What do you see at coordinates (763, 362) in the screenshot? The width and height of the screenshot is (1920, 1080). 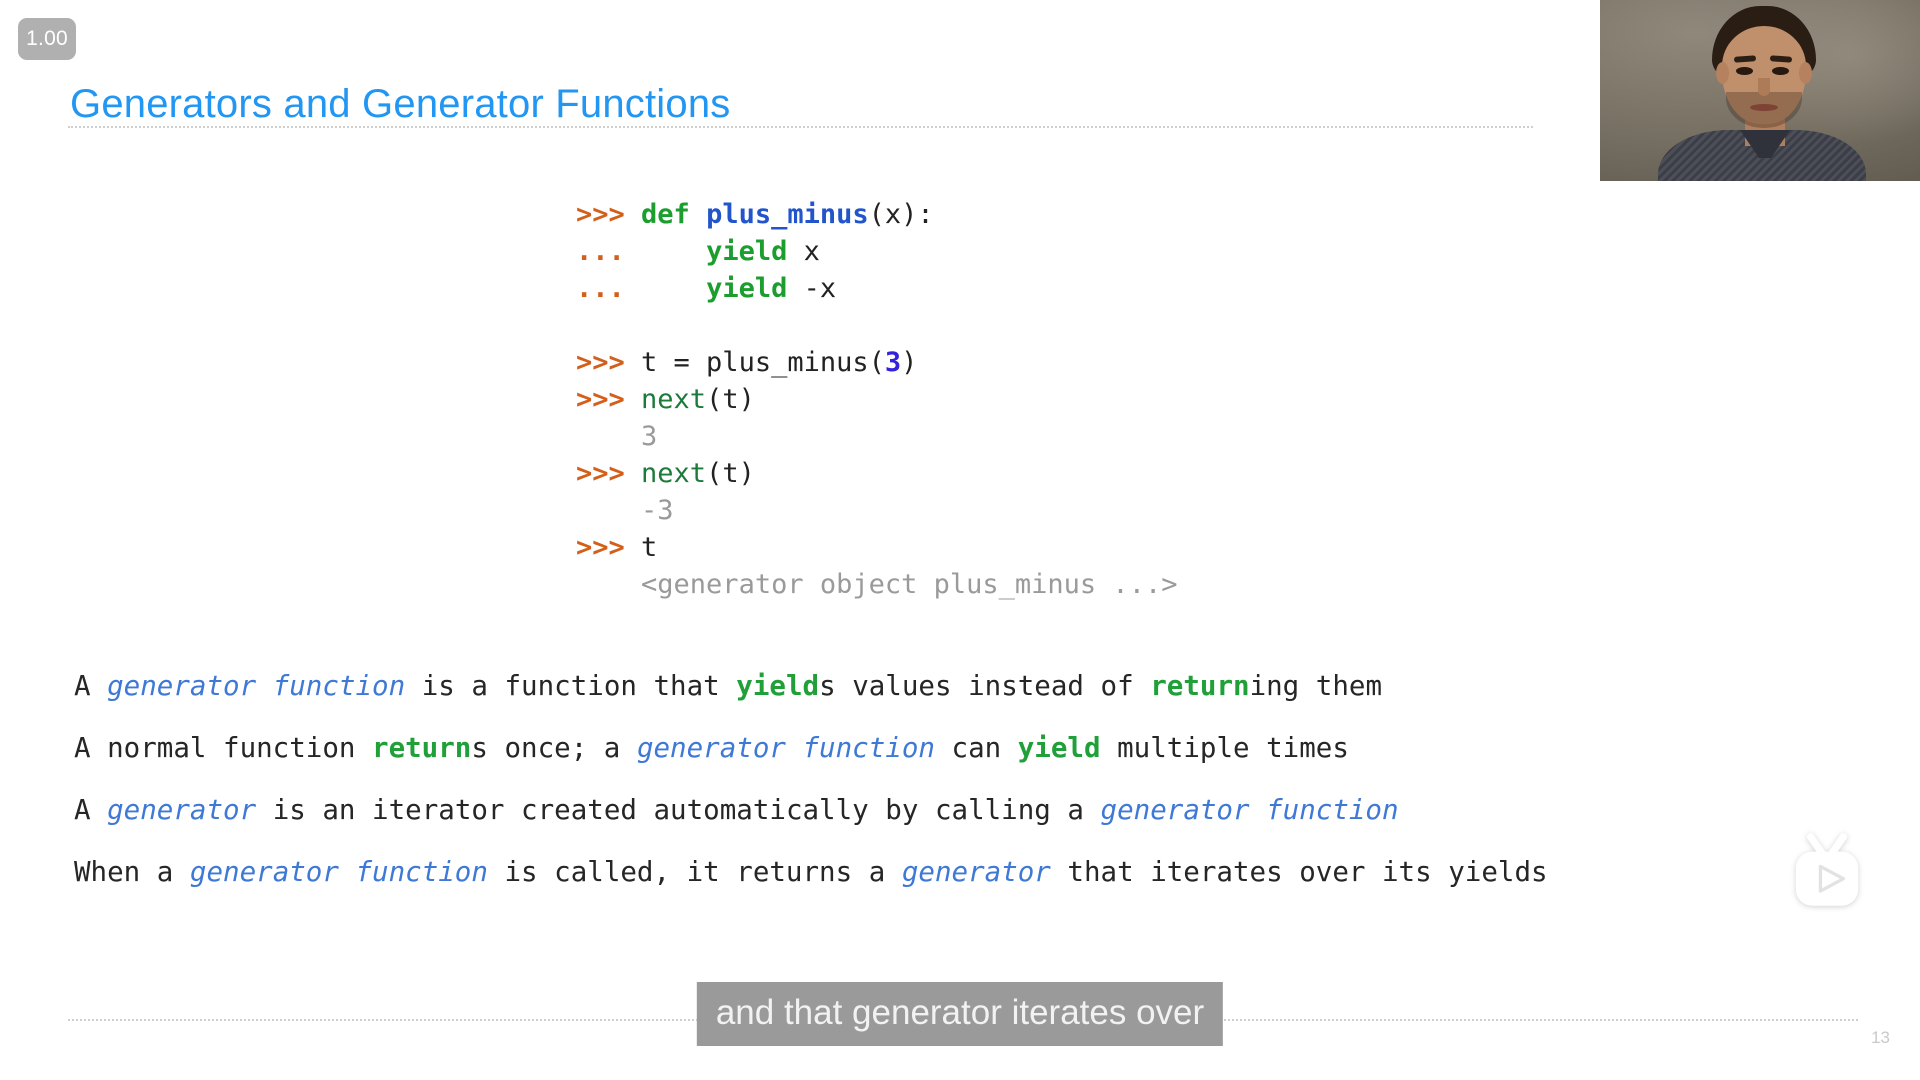 I see `code-token: t = plus_minus(` at bounding box center [763, 362].